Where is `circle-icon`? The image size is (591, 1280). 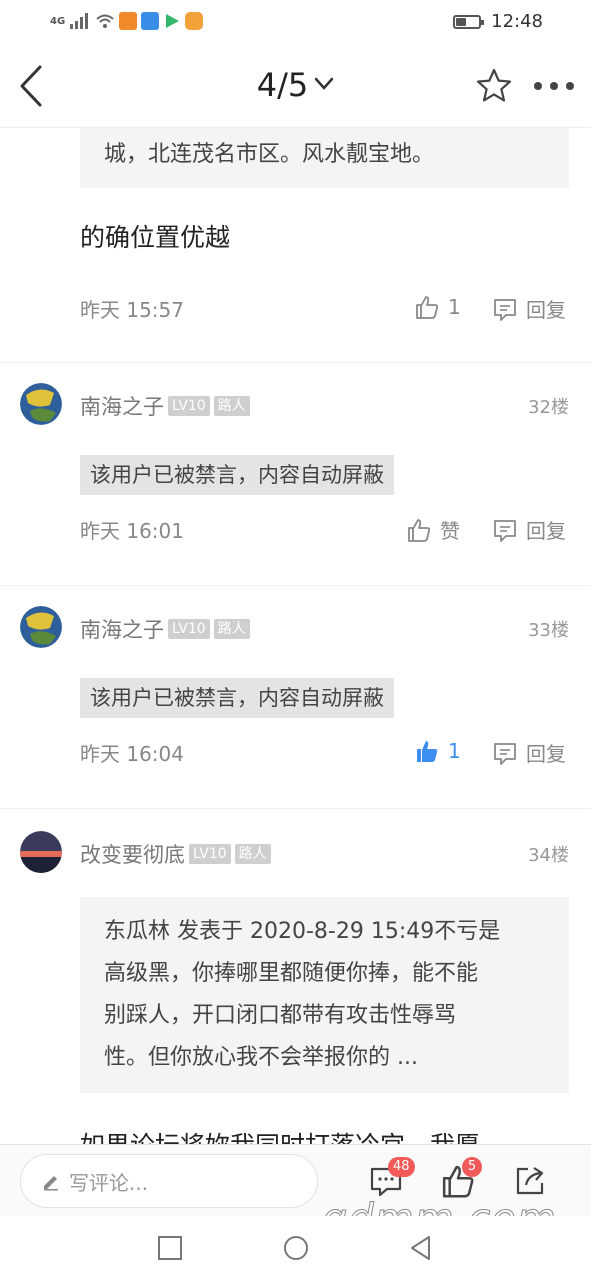 circle-icon is located at coordinates (296, 1248).